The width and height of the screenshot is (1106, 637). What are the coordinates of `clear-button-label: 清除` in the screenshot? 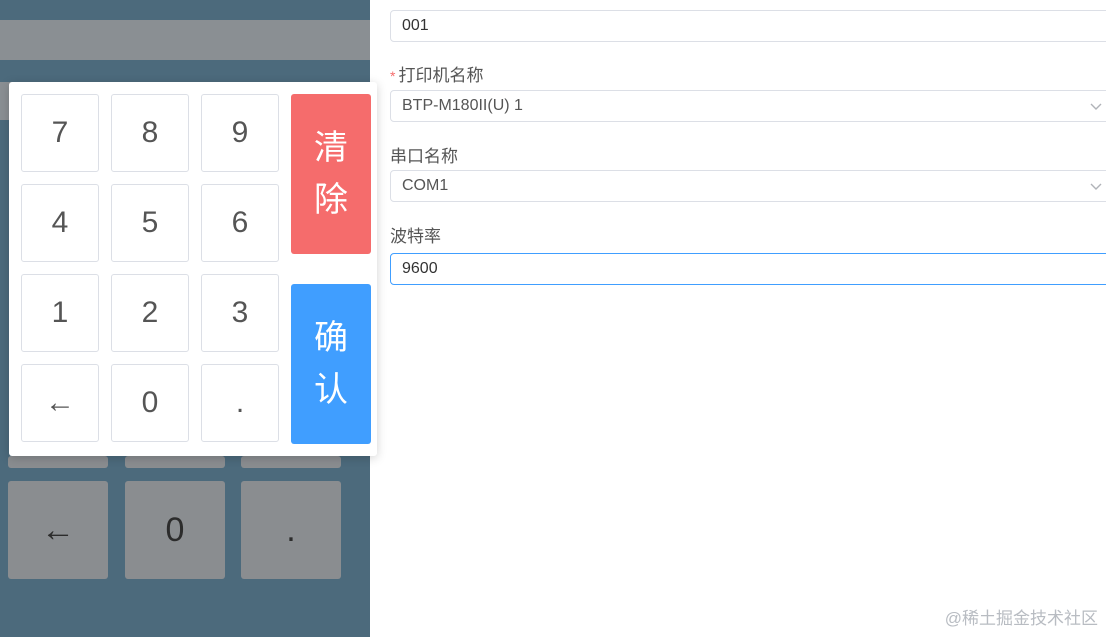 It's located at (331, 174).